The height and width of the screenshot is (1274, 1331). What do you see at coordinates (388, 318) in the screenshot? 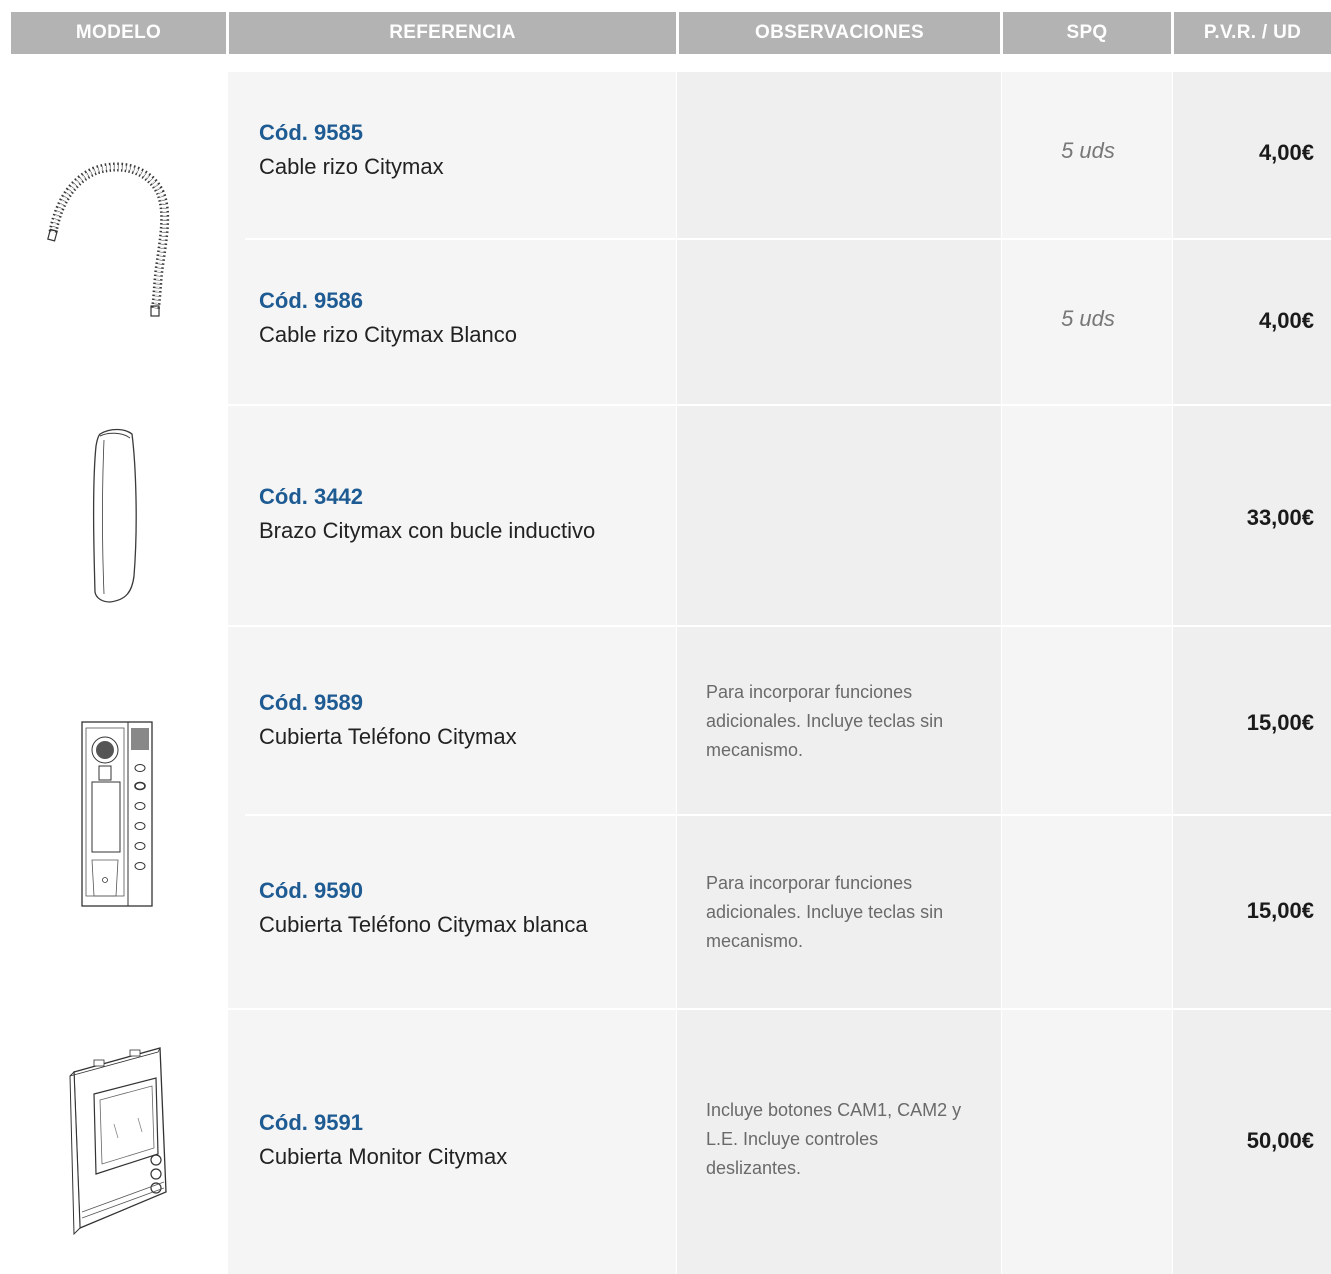
I see `table-row: Cód. 9586 Cable rizo Citymax Blanco` at bounding box center [388, 318].